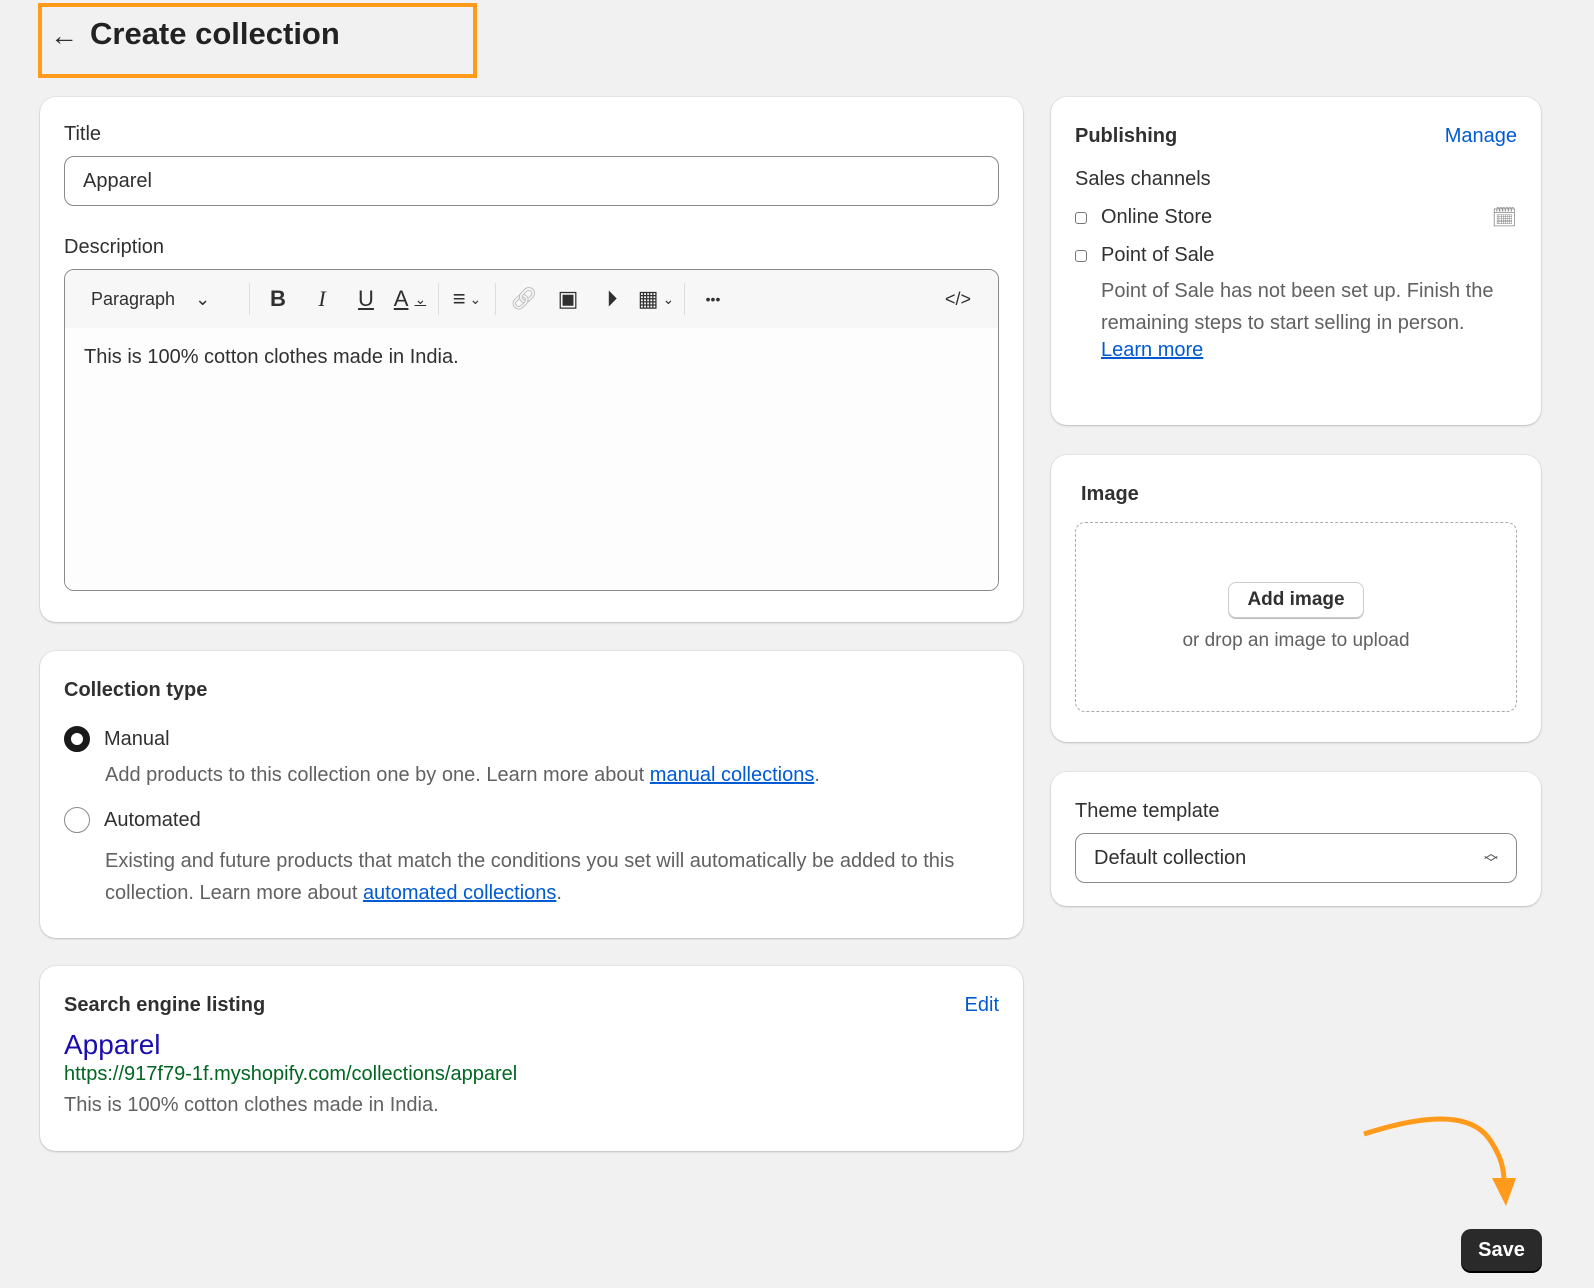 Image resolution: width=1594 pixels, height=1288 pixels. What do you see at coordinates (1152, 350) in the screenshot?
I see `learn-more-link: Learn more` at bounding box center [1152, 350].